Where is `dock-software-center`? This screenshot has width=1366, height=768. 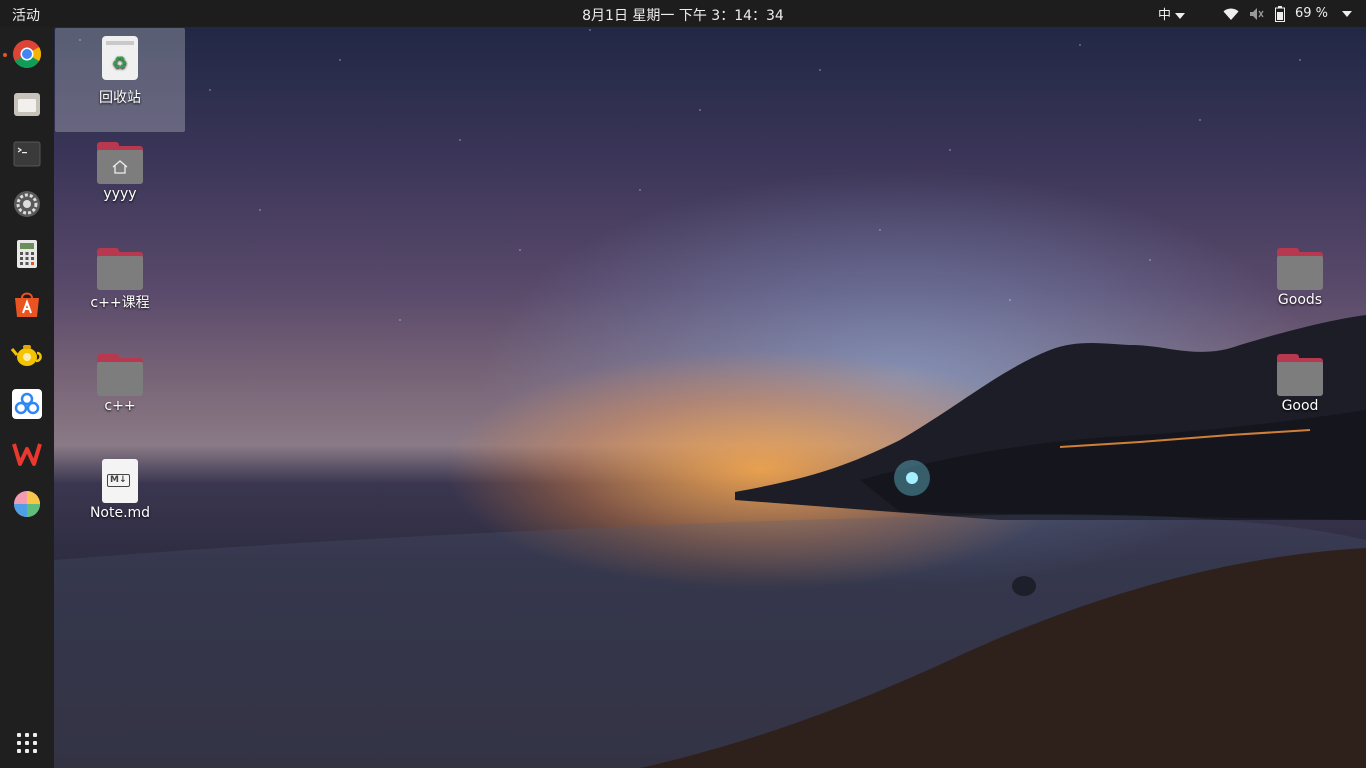
dock-software-center is located at coordinates (27, 304).